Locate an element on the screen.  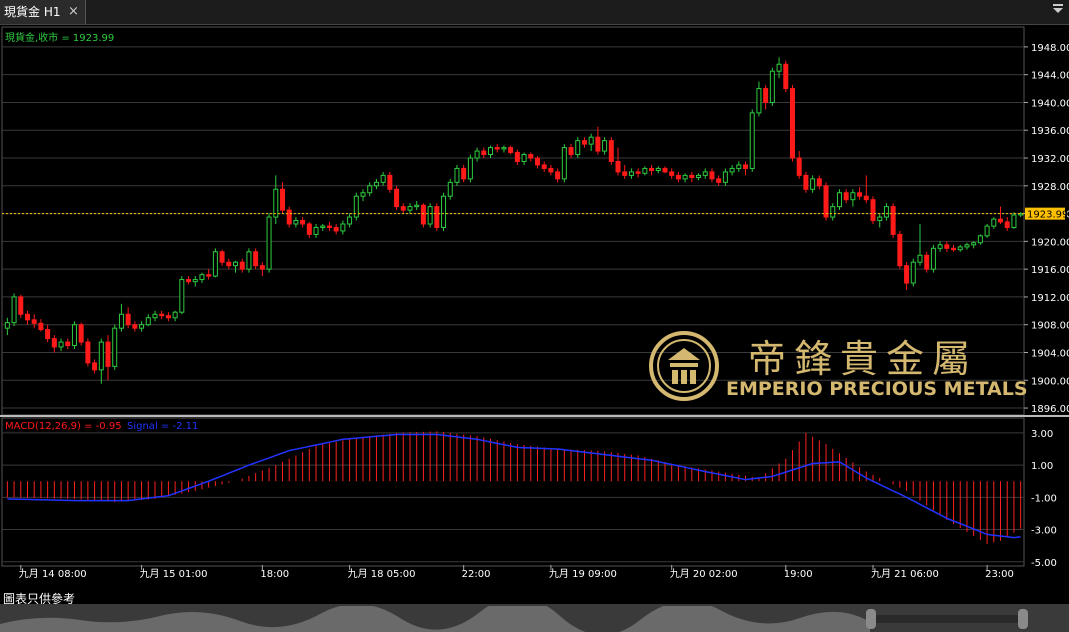
x-tick-label: 23:00 is located at coordinates (999, 574).